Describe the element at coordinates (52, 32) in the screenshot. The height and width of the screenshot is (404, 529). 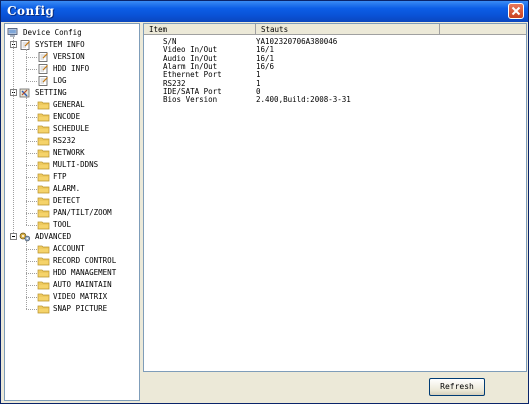
I see `tree-item-label: Device Config` at that location.